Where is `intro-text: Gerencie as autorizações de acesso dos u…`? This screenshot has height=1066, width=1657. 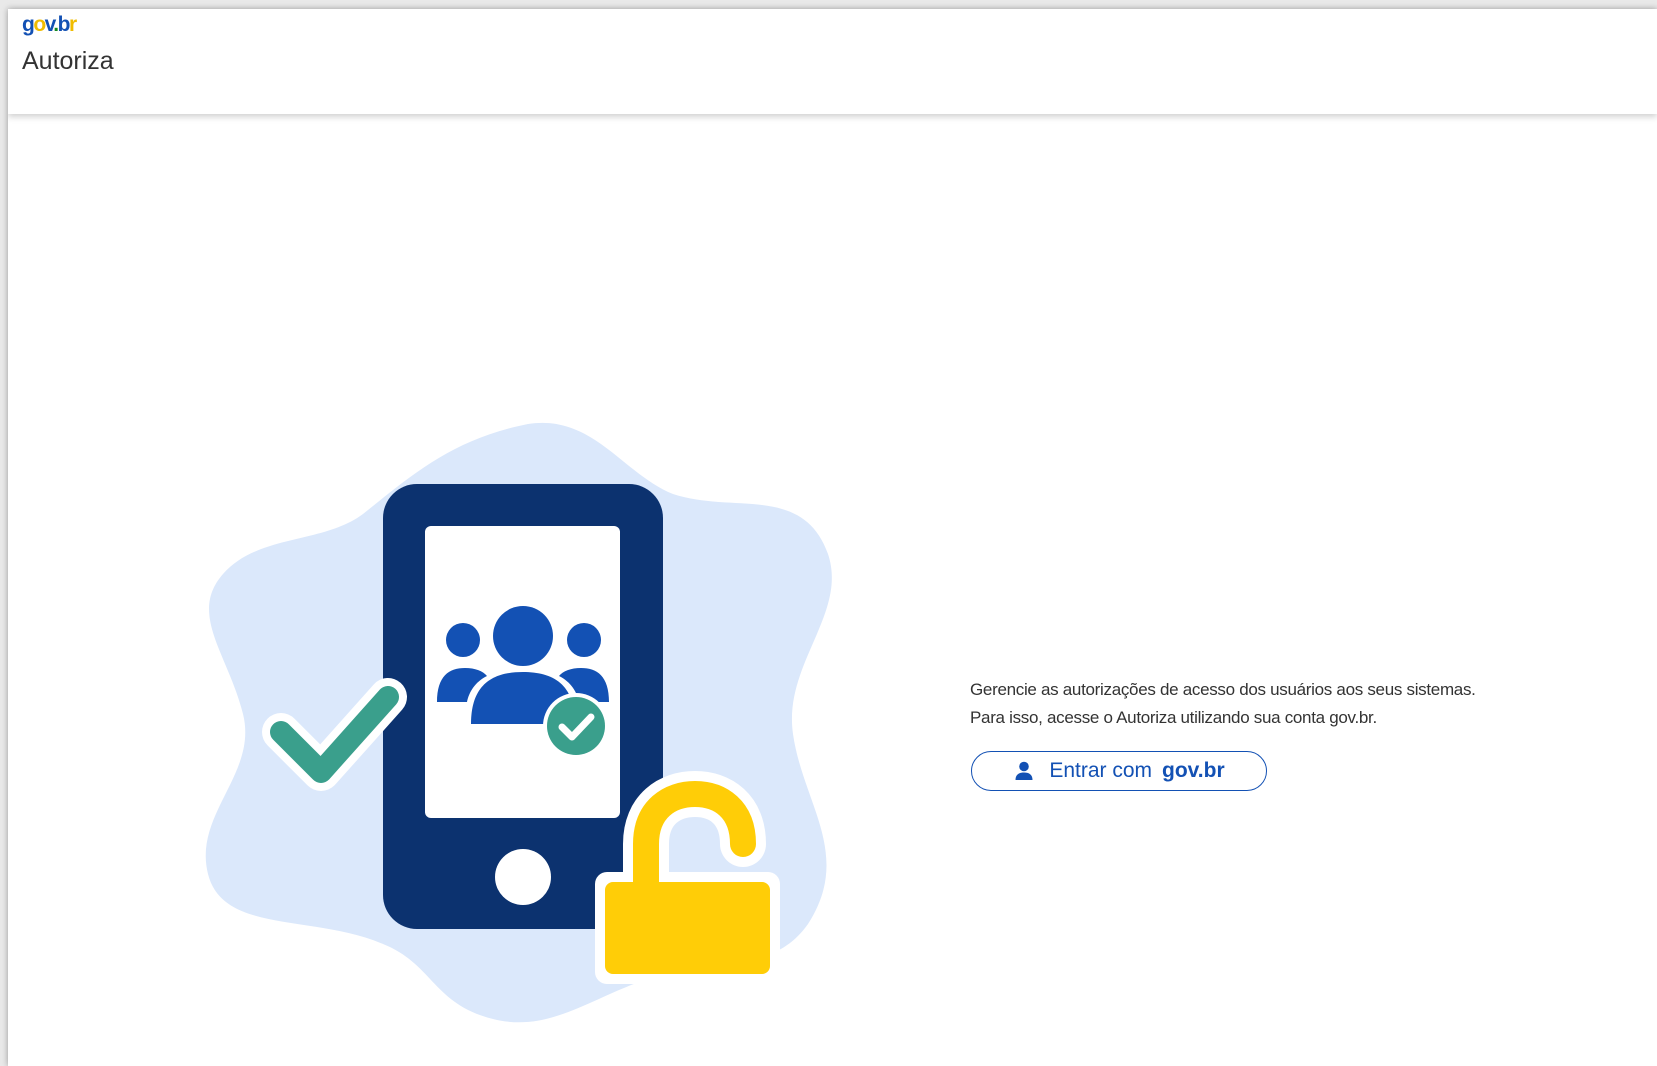
intro-text: Gerencie as autorizações de acesso dos u… is located at coordinates (1305, 704).